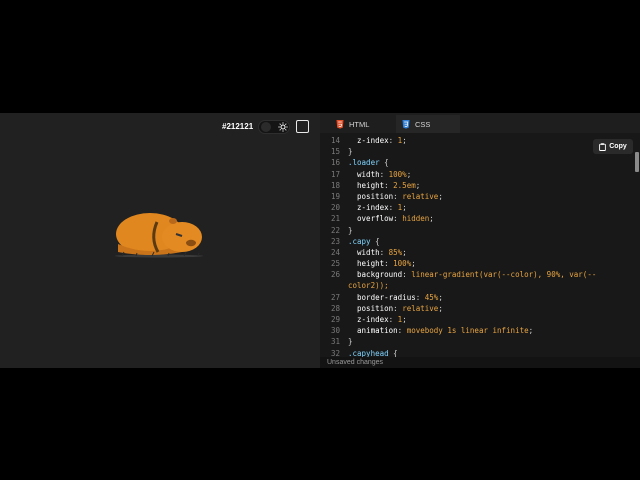 Image resolution: width=640 pixels, height=480 pixels. I want to click on code-token: position, so click(371, 196).